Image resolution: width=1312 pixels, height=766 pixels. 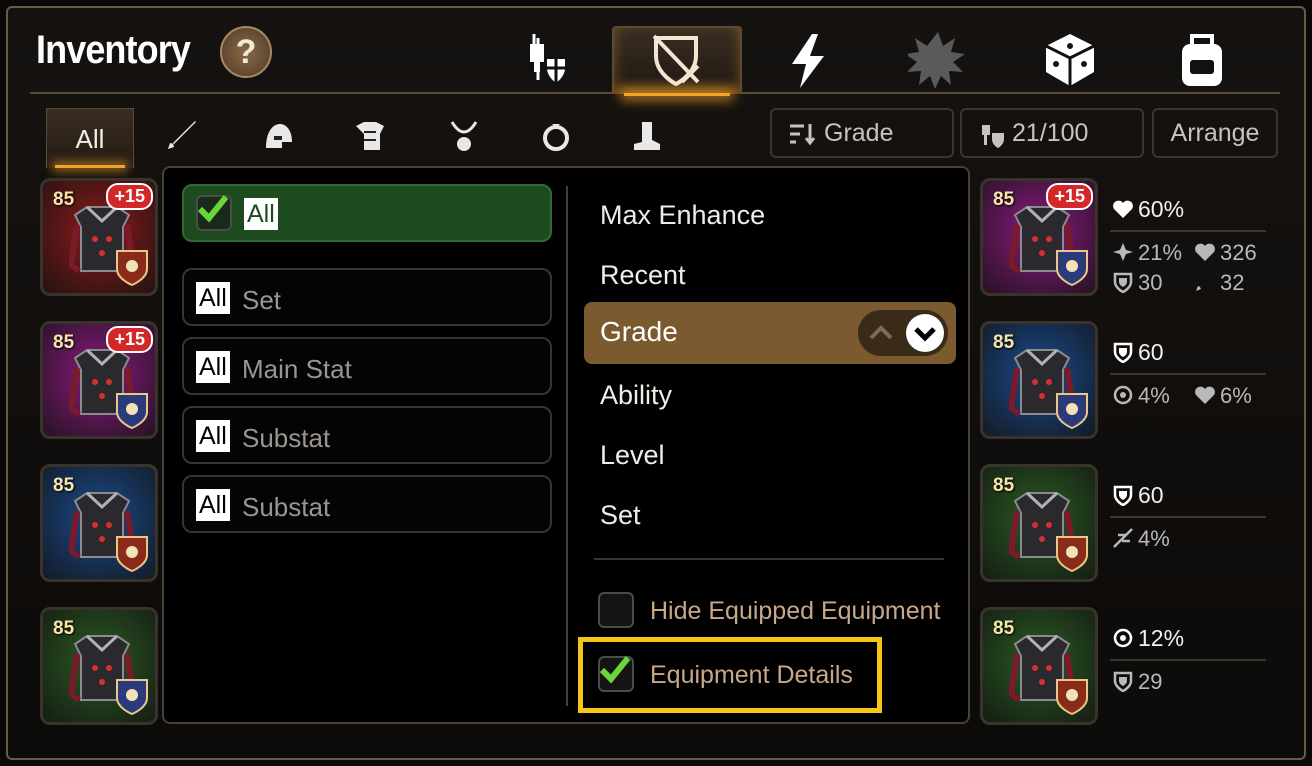 What do you see at coordinates (993, 136) in the screenshot?
I see `capacity-icon` at bounding box center [993, 136].